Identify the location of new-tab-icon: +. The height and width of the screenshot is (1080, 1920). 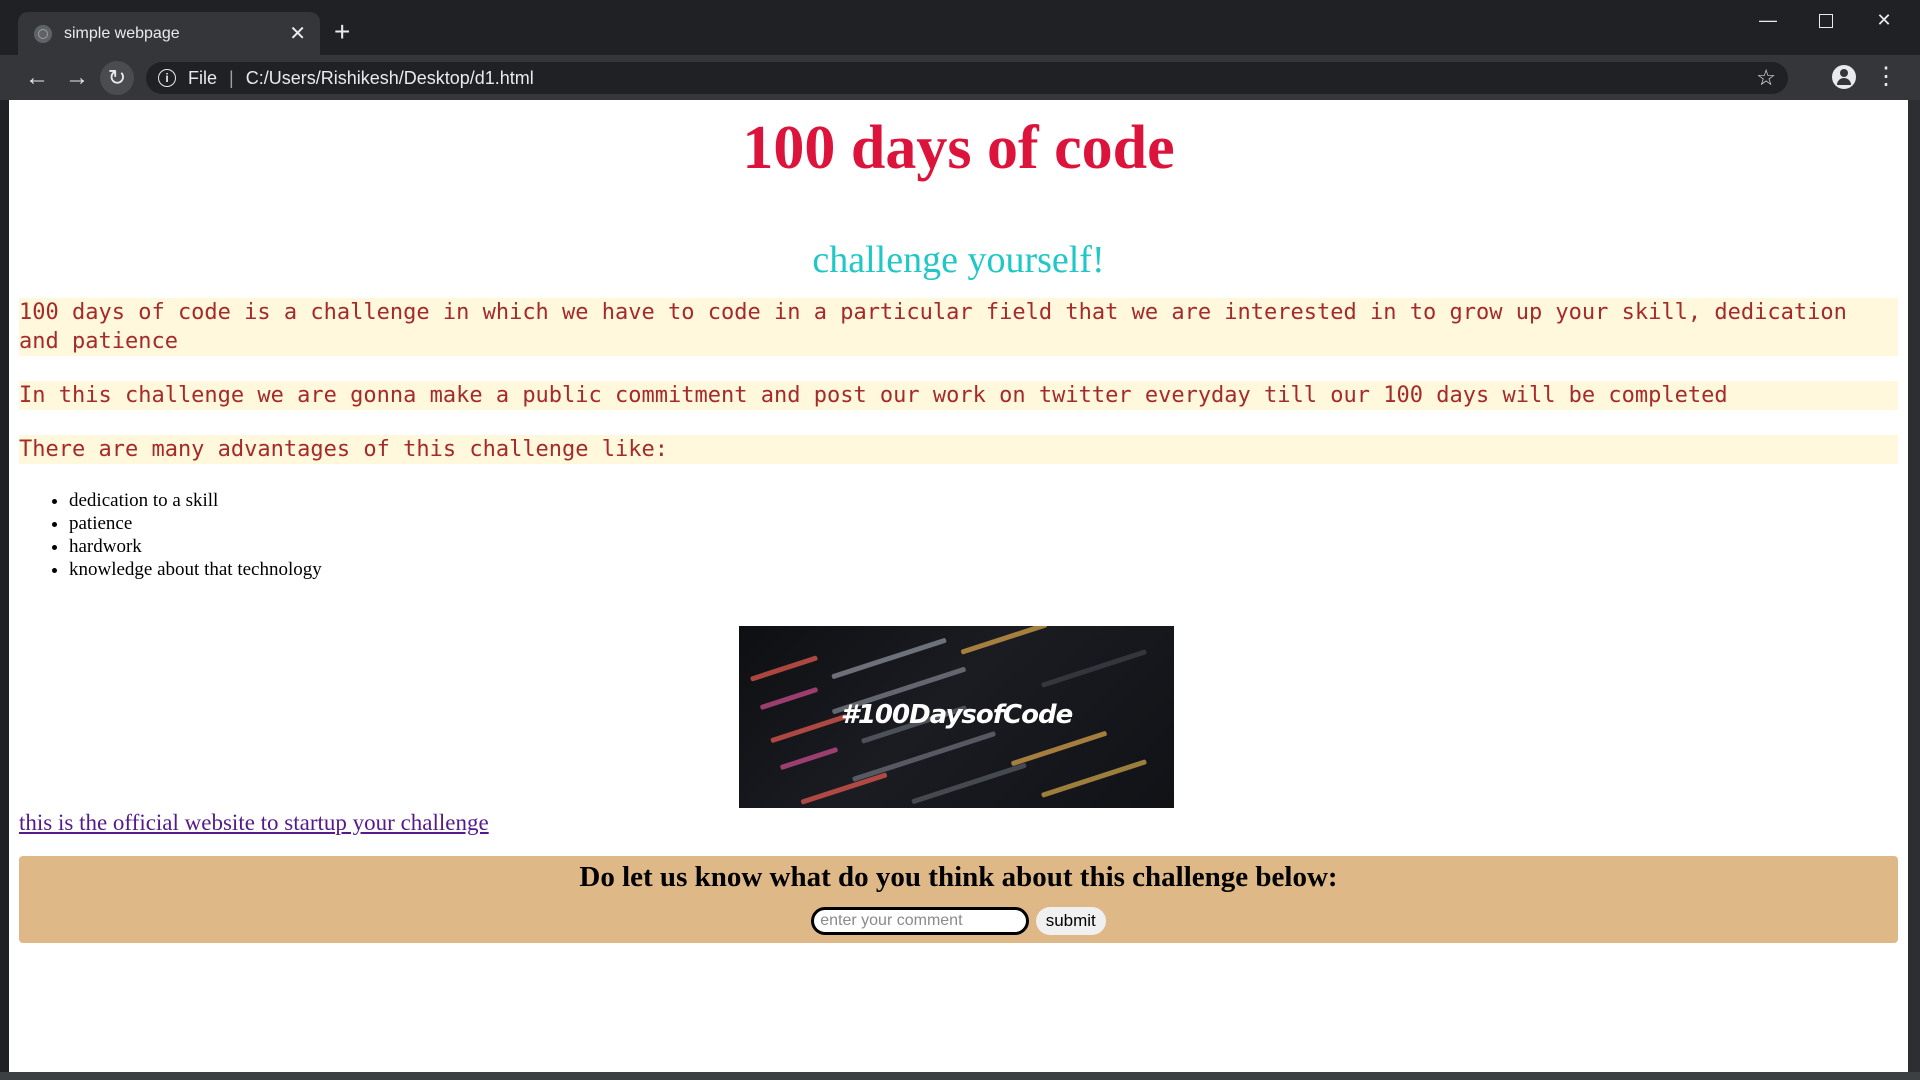
(342, 32).